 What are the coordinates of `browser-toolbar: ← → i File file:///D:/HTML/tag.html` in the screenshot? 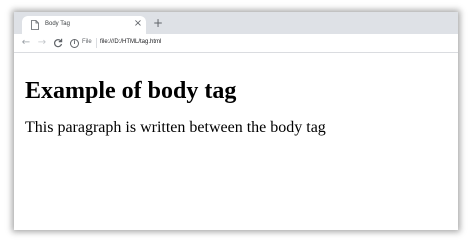 It's located at (236, 43).